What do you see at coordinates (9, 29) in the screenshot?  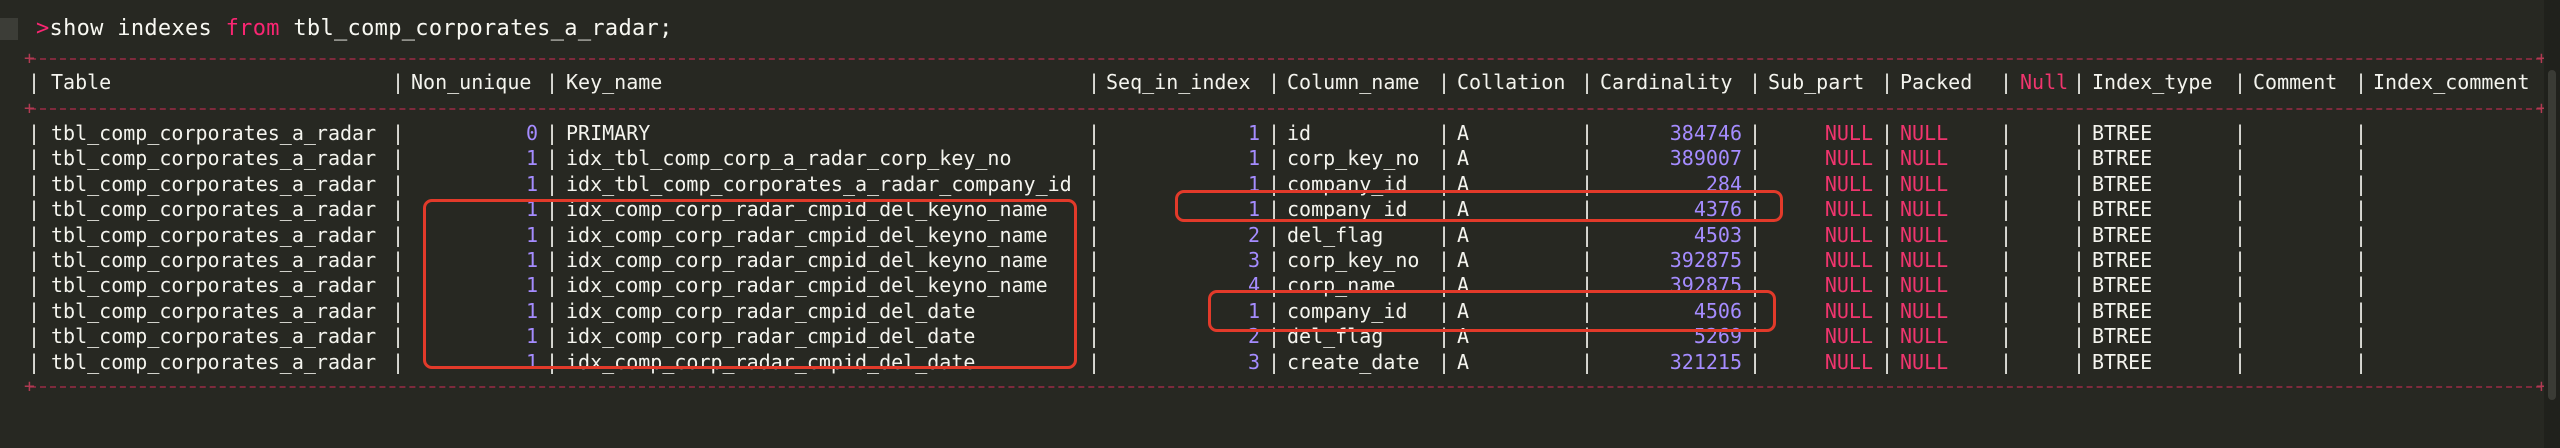 I see `editor-gutter-marker` at bounding box center [9, 29].